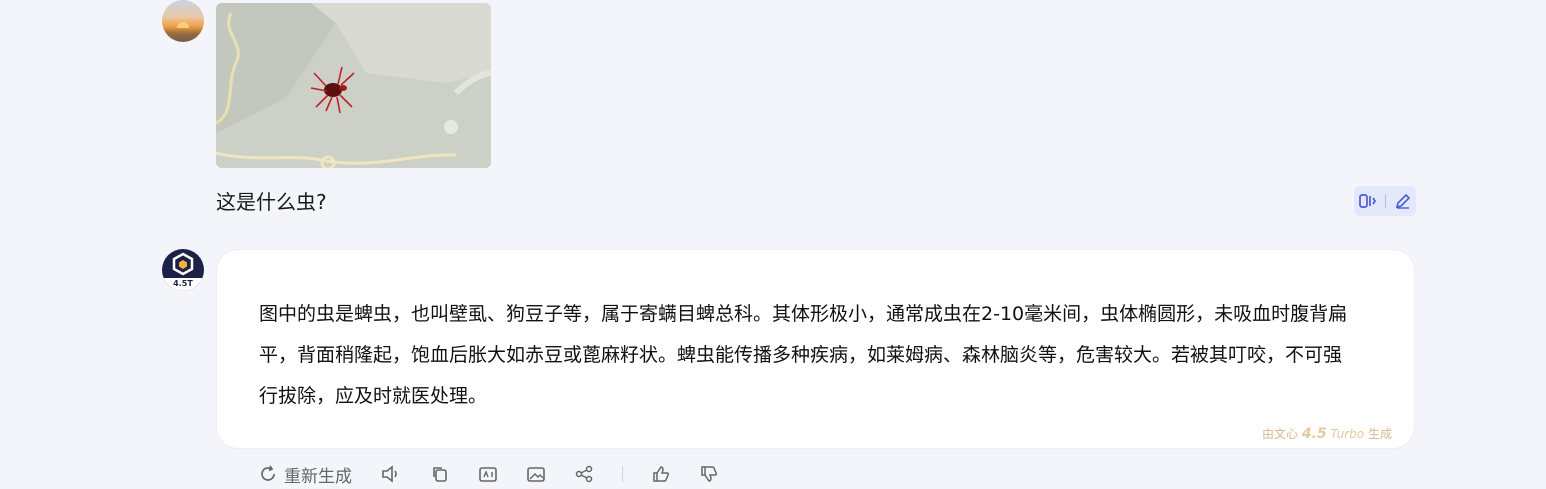 This screenshot has height=489, width=1546. I want to click on thumbs-down-icon, so click(709, 474).